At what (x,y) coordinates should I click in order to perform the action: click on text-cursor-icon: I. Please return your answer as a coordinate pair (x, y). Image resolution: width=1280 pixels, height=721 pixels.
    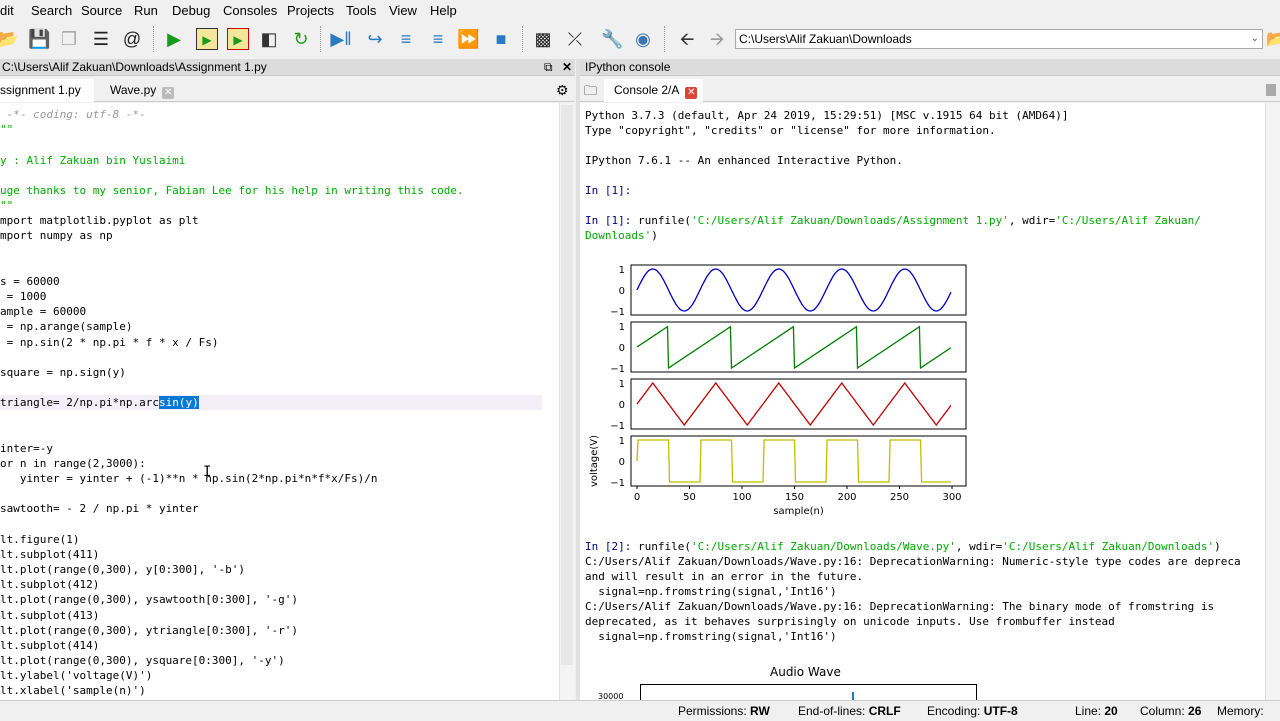
    Looking at the image, I should click on (207, 472).